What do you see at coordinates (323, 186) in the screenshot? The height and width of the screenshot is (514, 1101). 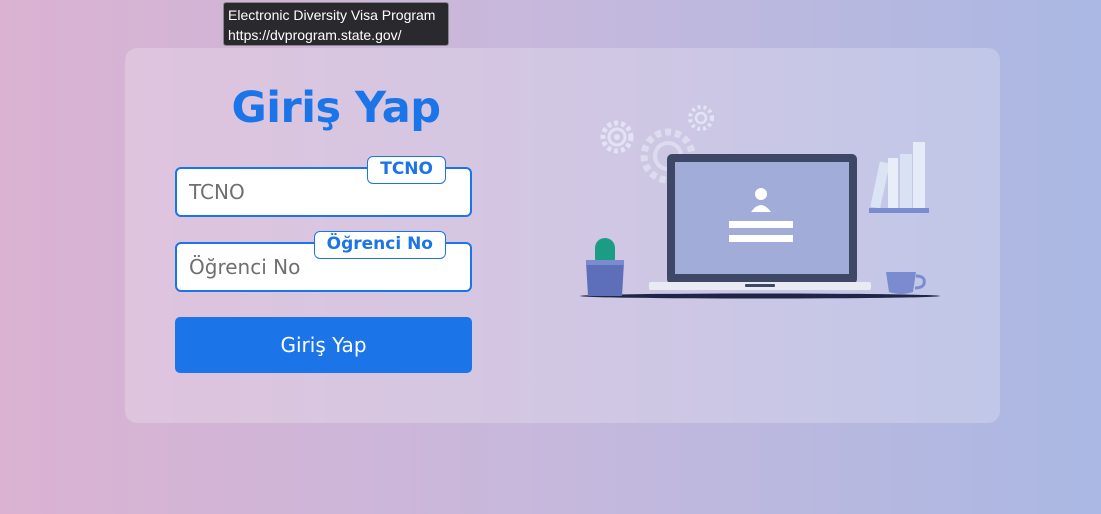 I see `tcno-field: TCNO` at bounding box center [323, 186].